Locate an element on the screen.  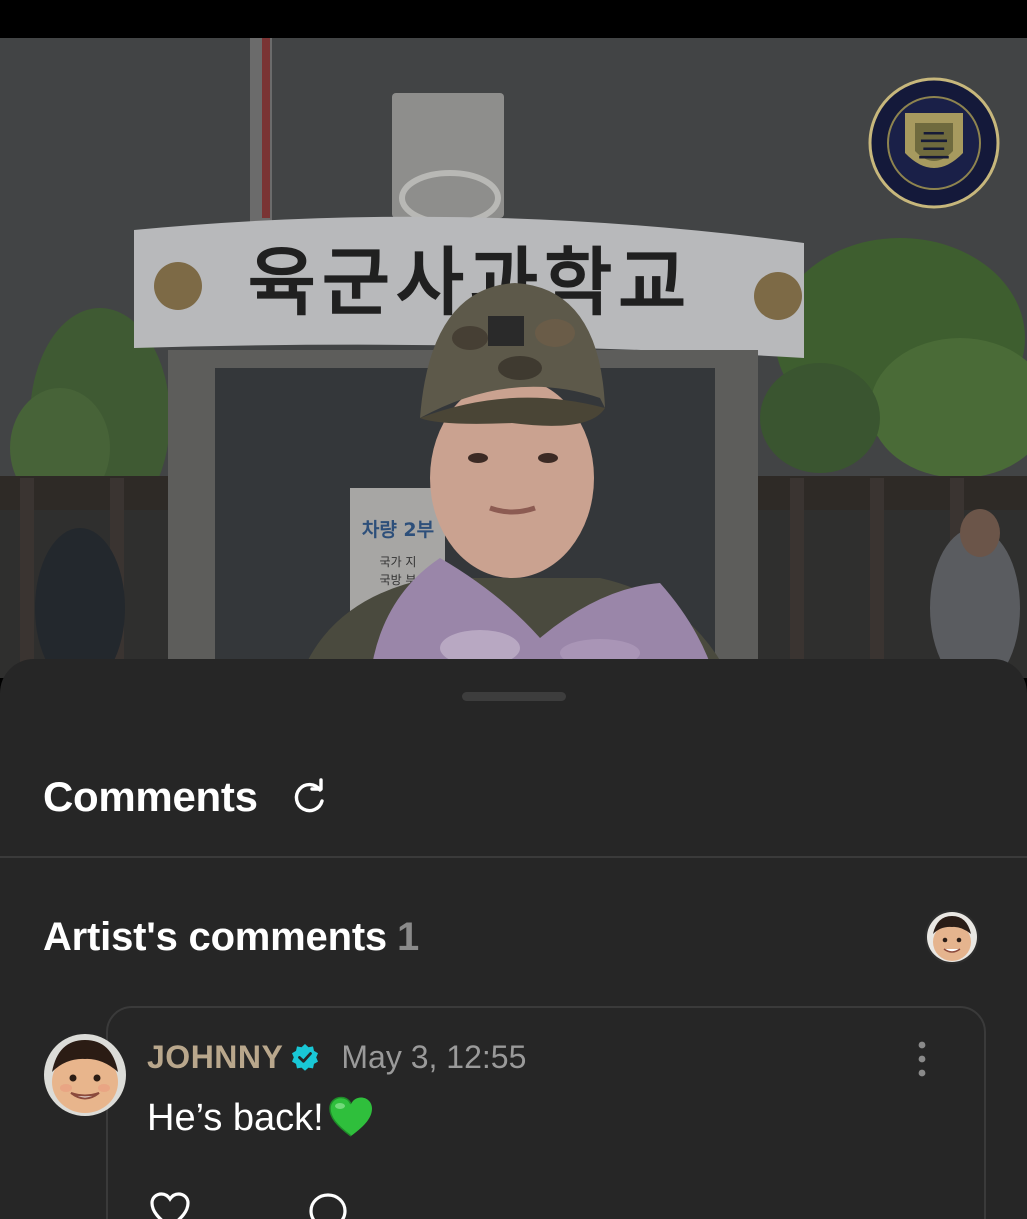
comment-meta: JOHNNY May 3, 12:55 is located at coordinates (336, 1057).